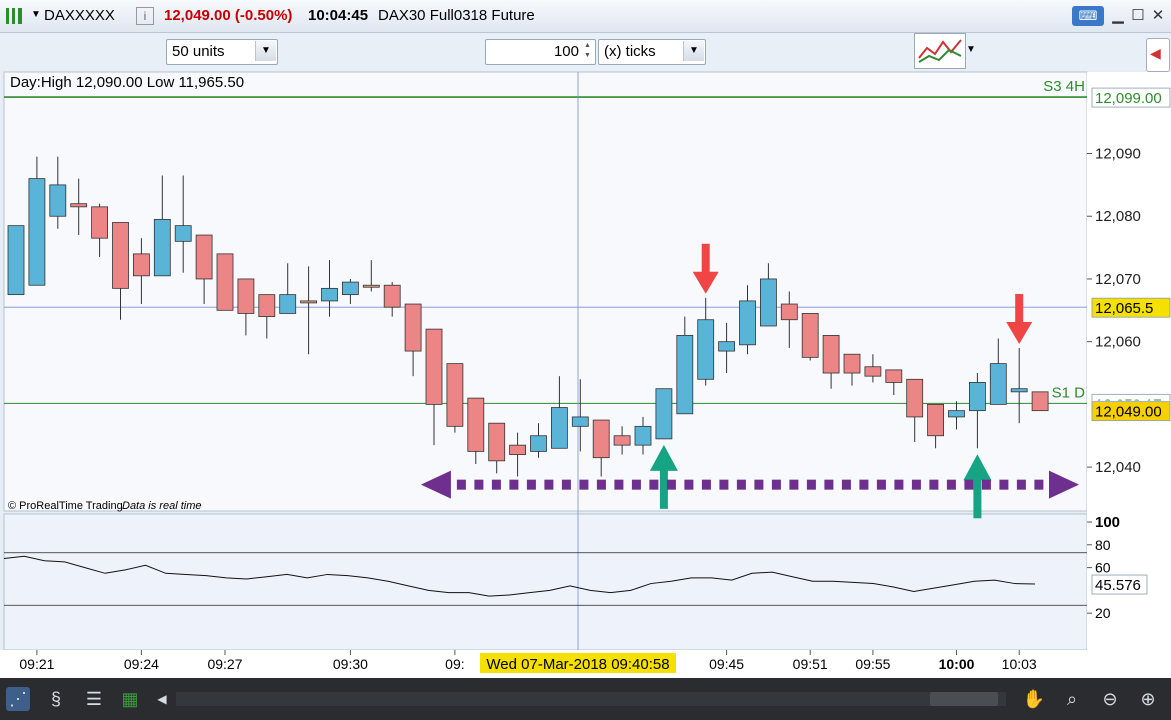 The height and width of the screenshot is (720, 1171). What do you see at coordinates (957, 664) in the screenshot?
I see `time-tick-label: 10:00` at bounding box center [957, 664].